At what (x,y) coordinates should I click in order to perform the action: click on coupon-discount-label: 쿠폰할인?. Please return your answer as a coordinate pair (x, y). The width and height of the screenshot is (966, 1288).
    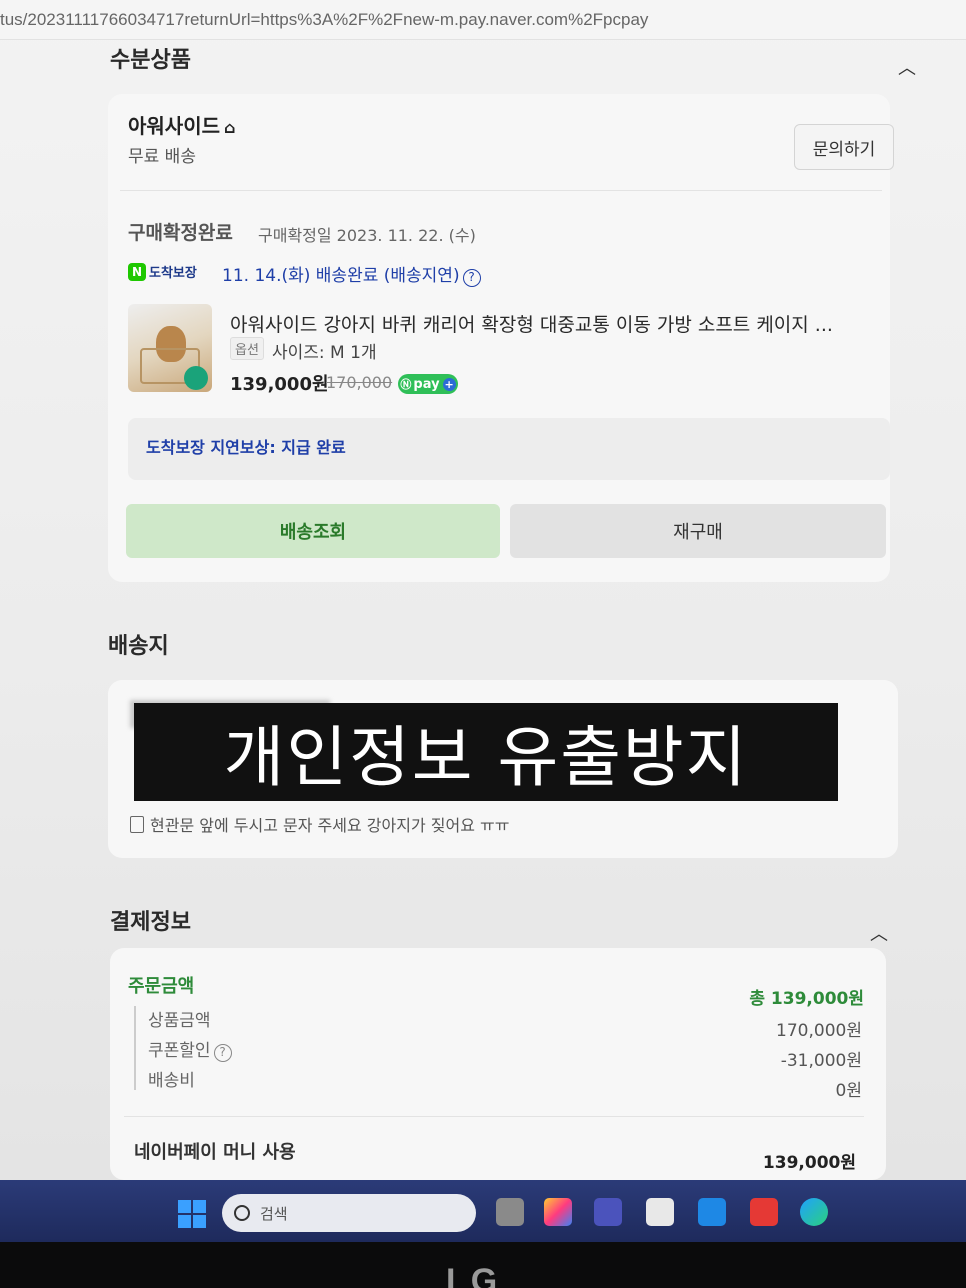
    Looking at the image, I should click on (190, 1049).